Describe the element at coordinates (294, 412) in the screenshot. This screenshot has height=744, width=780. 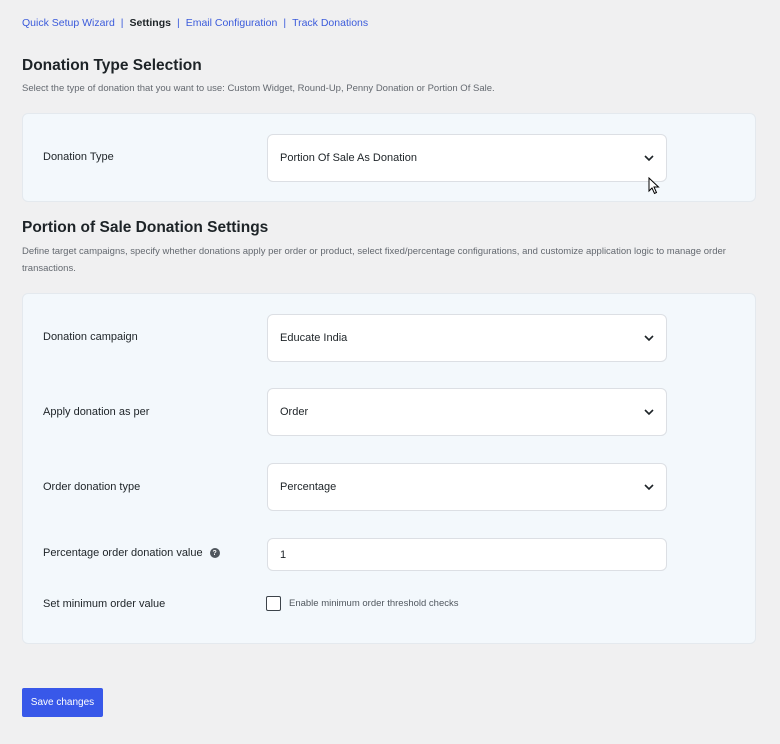
I see `apply-donation-selected-value: Order` at that location.